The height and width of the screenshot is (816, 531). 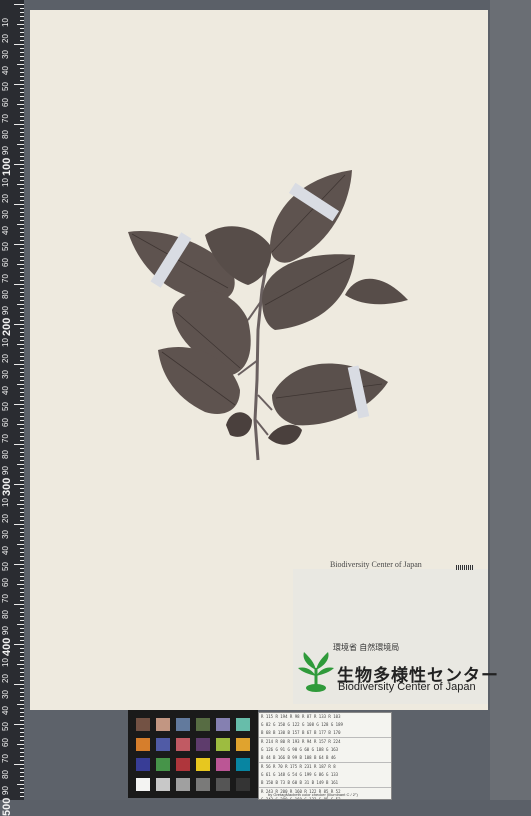 What do you see at coordinates (301, 741) in the screenshot?
I see `color-values-row: R 214 R 80 R 193 R 94 R 157 R 224` at bounding box center [301, 741].